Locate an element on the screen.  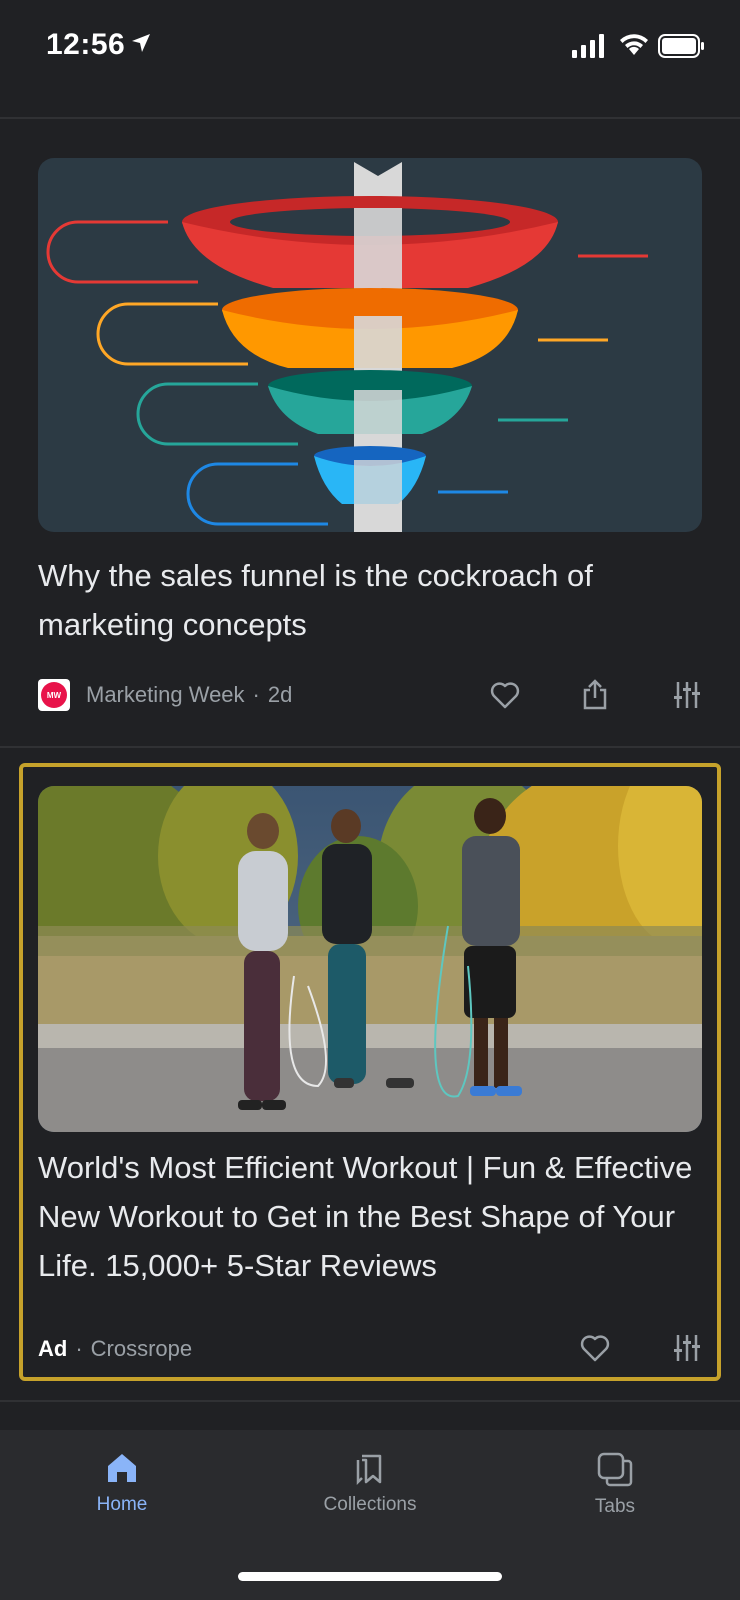
nav-home-label: Home is located at coordinates (122, 1504).